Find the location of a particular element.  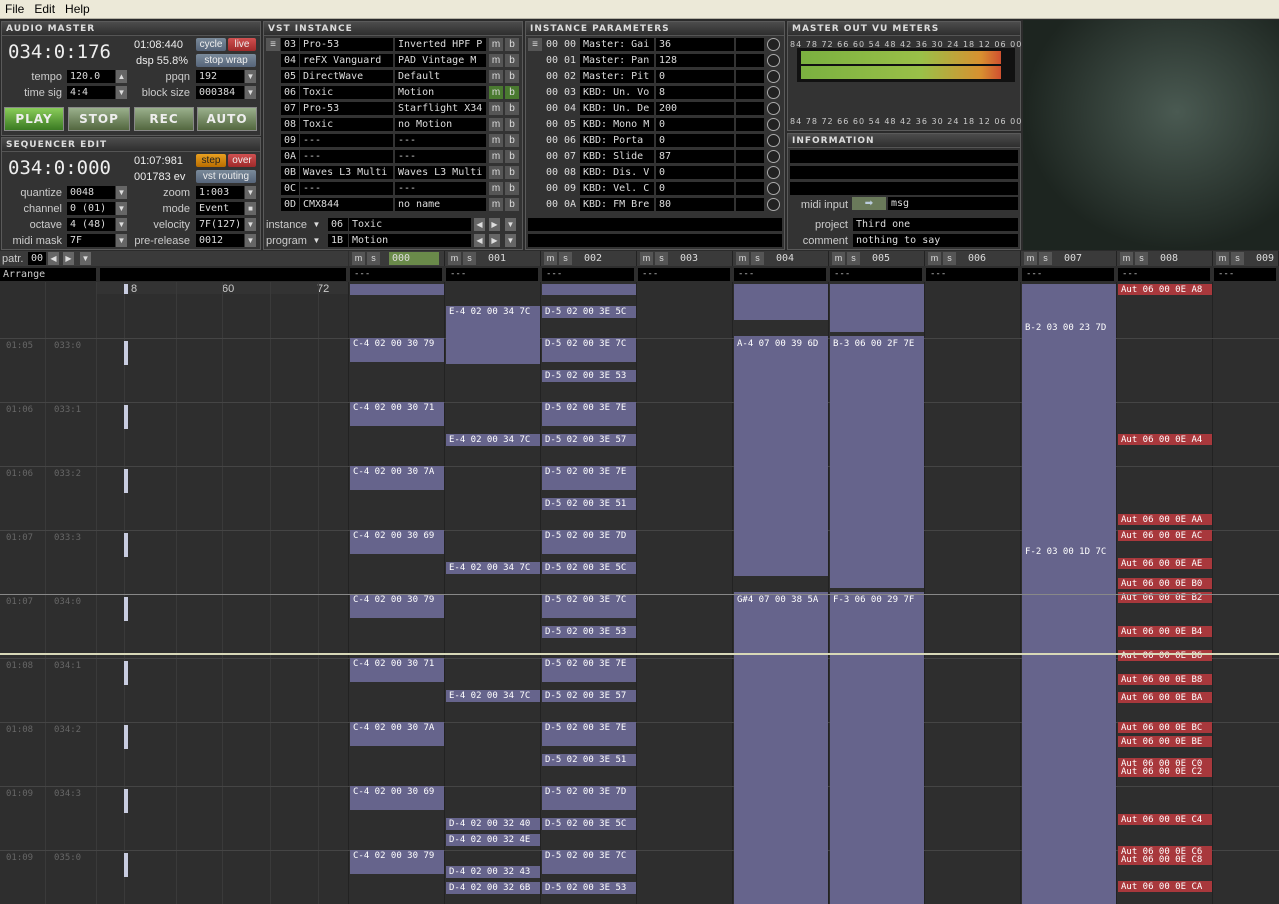

vst-row-preset: no name is located at coordinates (440, 204).